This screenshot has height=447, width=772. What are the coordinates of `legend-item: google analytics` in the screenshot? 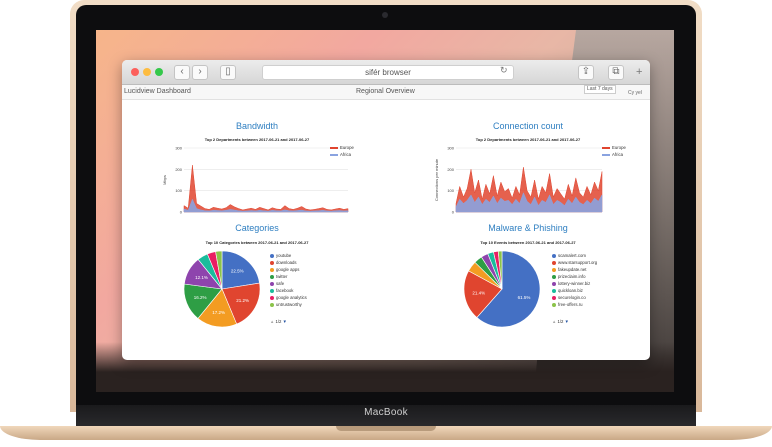 It's located at (288, 297).